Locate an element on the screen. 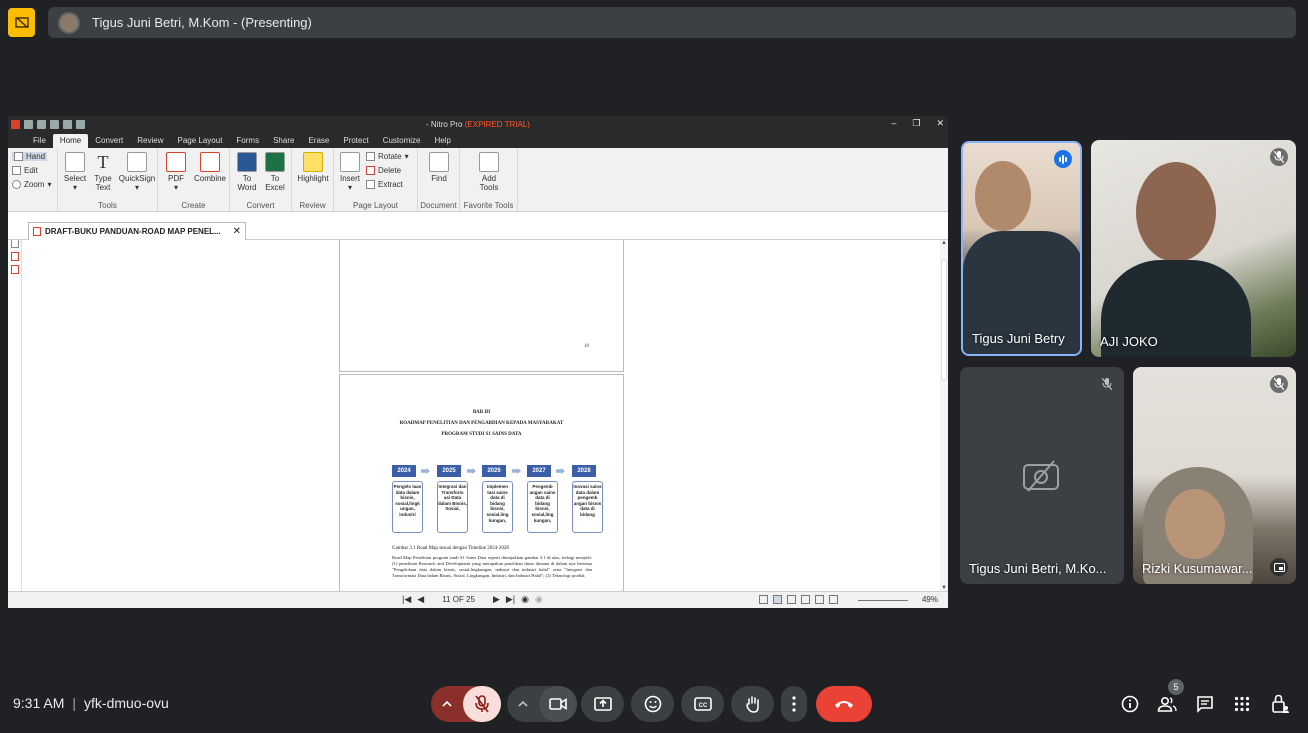 The height and width of the screenshot is (733, 1308). lock-person-icon is located at coordinates (1280, 703).